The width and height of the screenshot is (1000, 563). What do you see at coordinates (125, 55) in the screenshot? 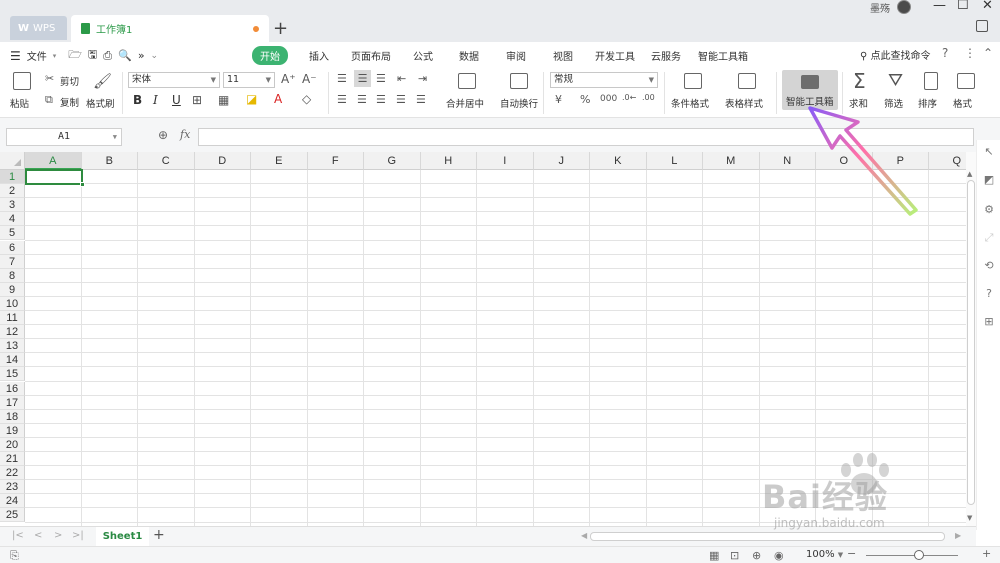
I see `print-preview-icon: 🔍` at bounding box center [125, 55].